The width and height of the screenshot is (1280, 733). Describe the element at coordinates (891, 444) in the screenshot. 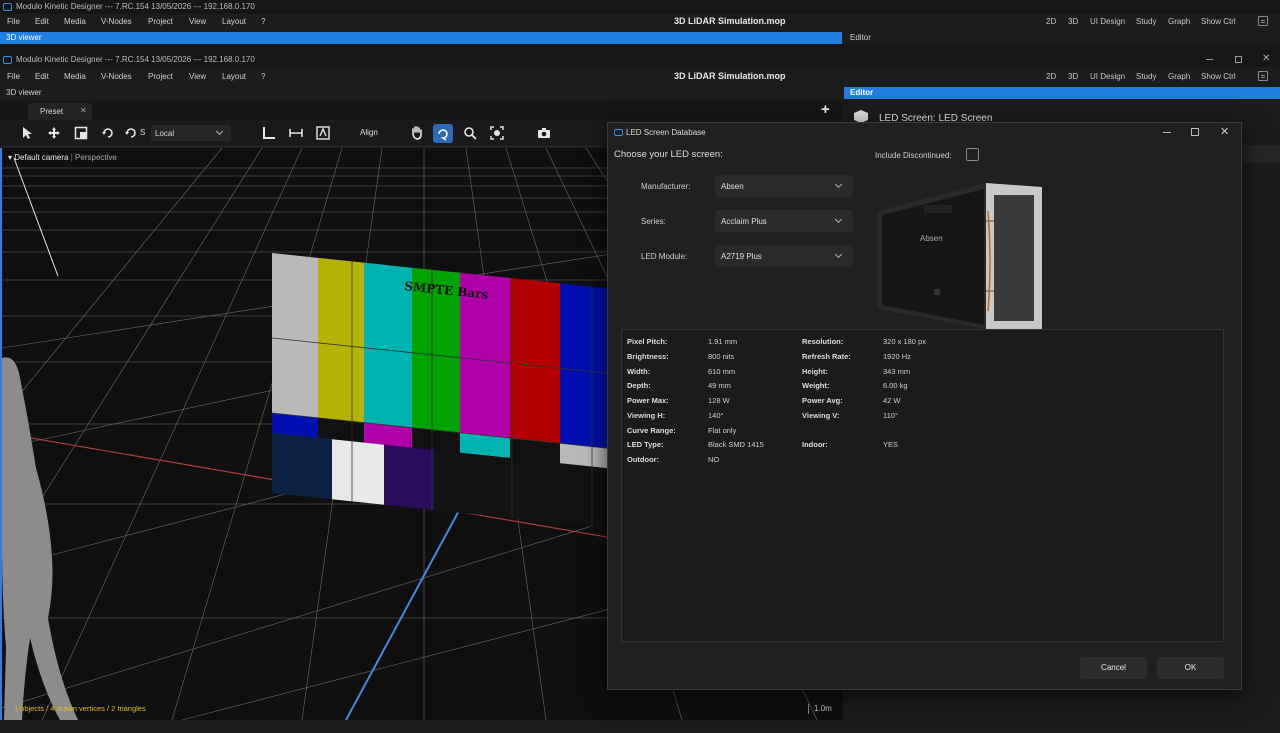

I see `spec-value: YES` at that location.